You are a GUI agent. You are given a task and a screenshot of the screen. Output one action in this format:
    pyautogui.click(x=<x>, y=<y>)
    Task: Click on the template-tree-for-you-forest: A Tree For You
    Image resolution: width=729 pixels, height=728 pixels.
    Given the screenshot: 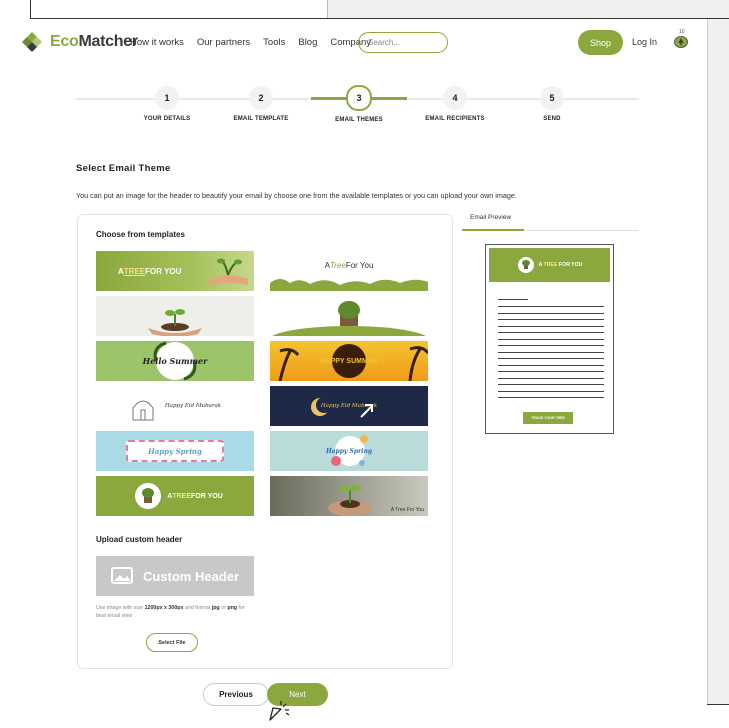 What is the action you would take?
    pyautogui.click(x=349, y=271)
    